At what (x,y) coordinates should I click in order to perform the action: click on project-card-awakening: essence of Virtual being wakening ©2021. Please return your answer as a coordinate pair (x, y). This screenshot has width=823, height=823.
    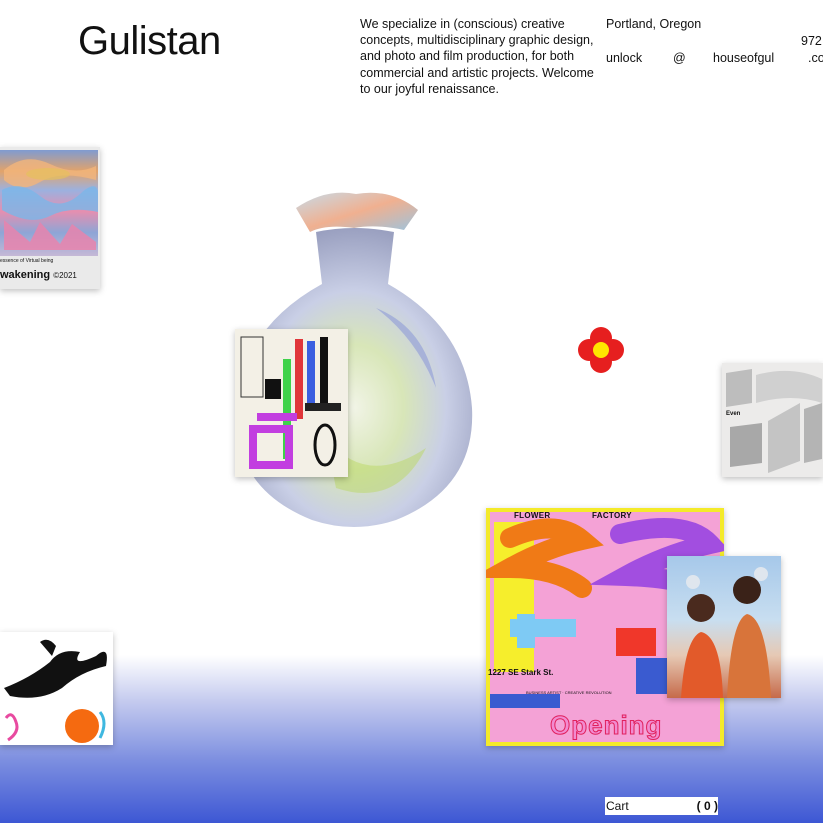
    Looking at the image, I should click on (50, 218).